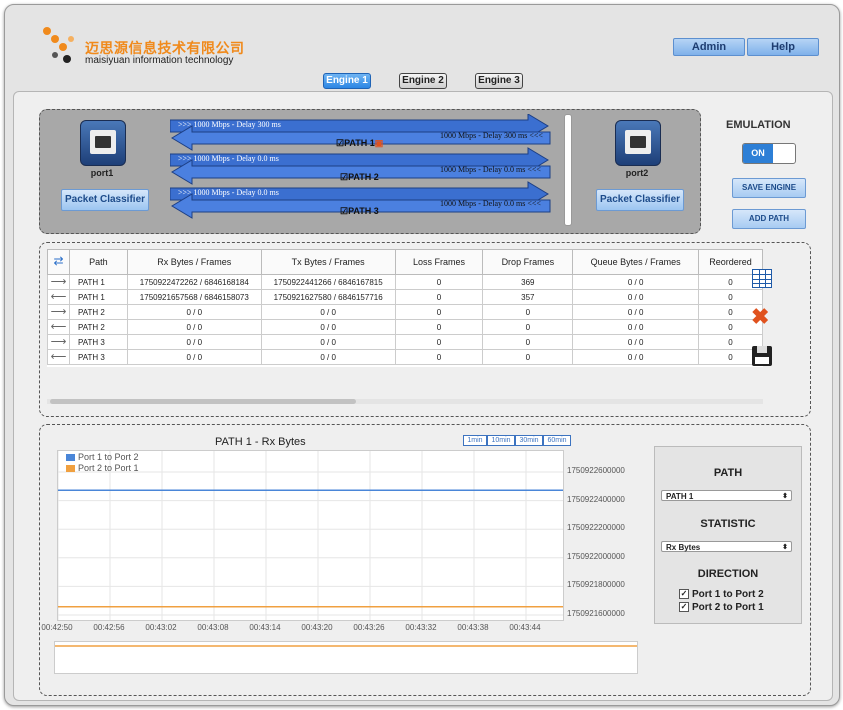  Describe the element at coordinates (347, 81) in the screenshot. I see `tab-engine-1: Engine 1` at that location.